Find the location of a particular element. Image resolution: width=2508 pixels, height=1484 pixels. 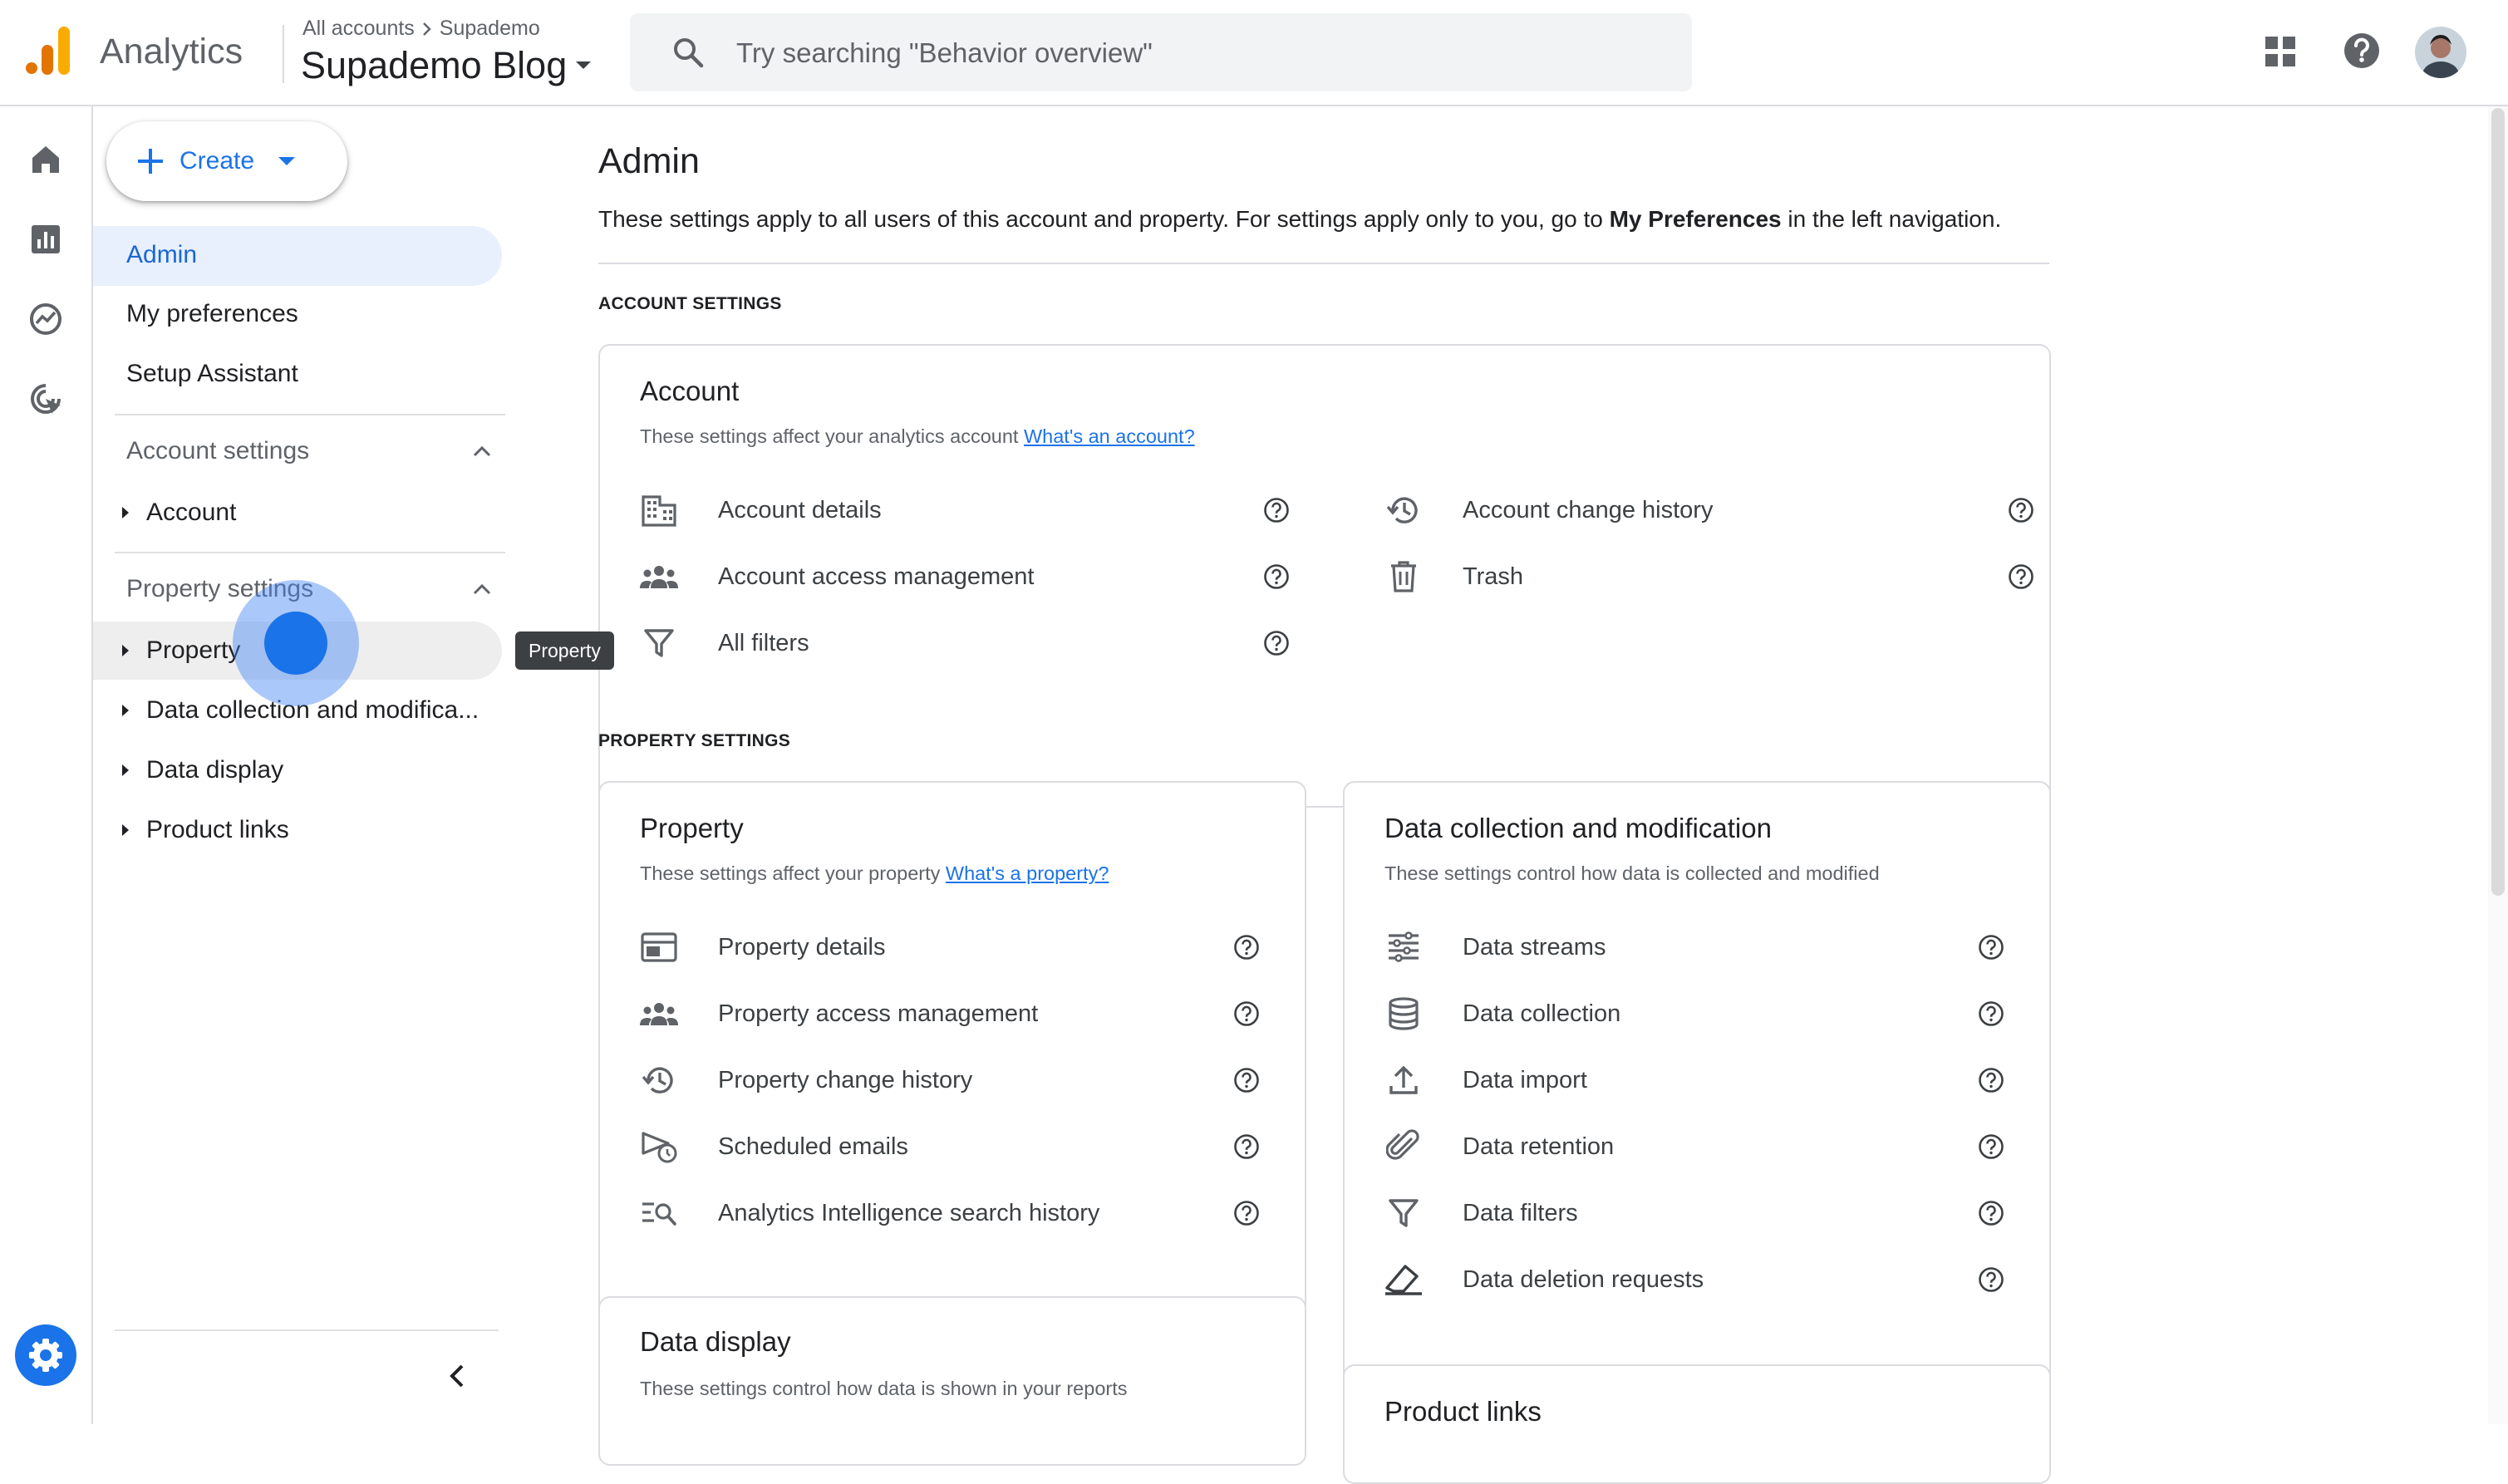

property-settings-label: PROPERTY SETTINGS is located at coordinates (694, 740).